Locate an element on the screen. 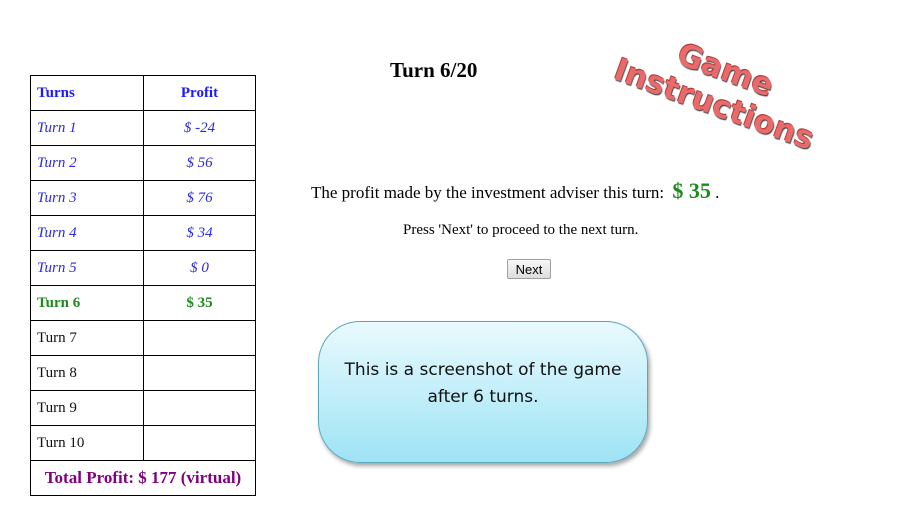  turn-profit-value: $ 35 is located at coordinates (691, 190).